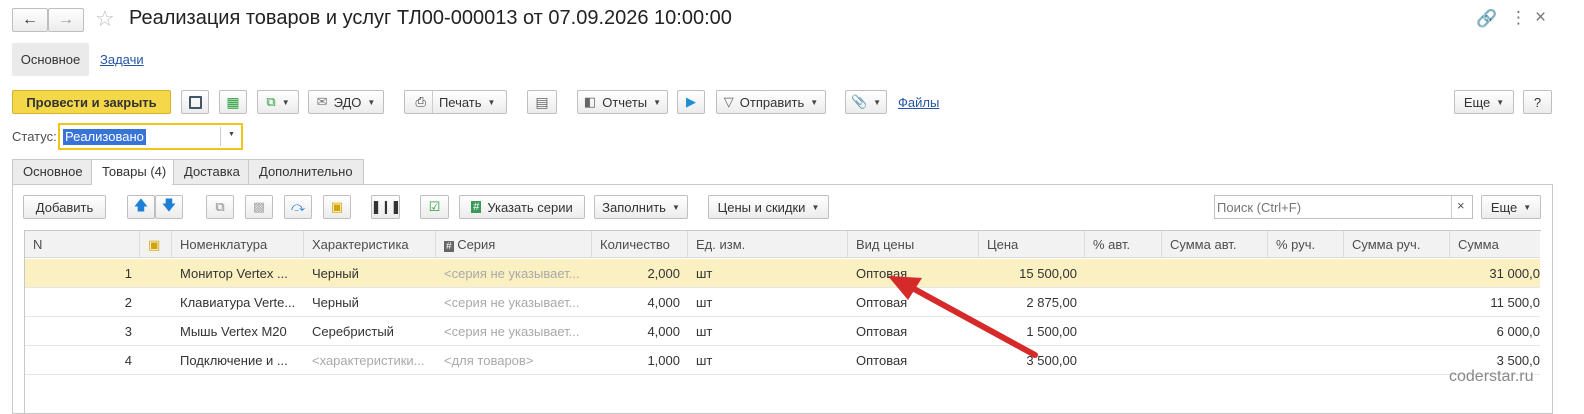 This screenshot has height=414, width=1584. I want to click on col-header-manual-percent: % руч., so click(1306, 244).